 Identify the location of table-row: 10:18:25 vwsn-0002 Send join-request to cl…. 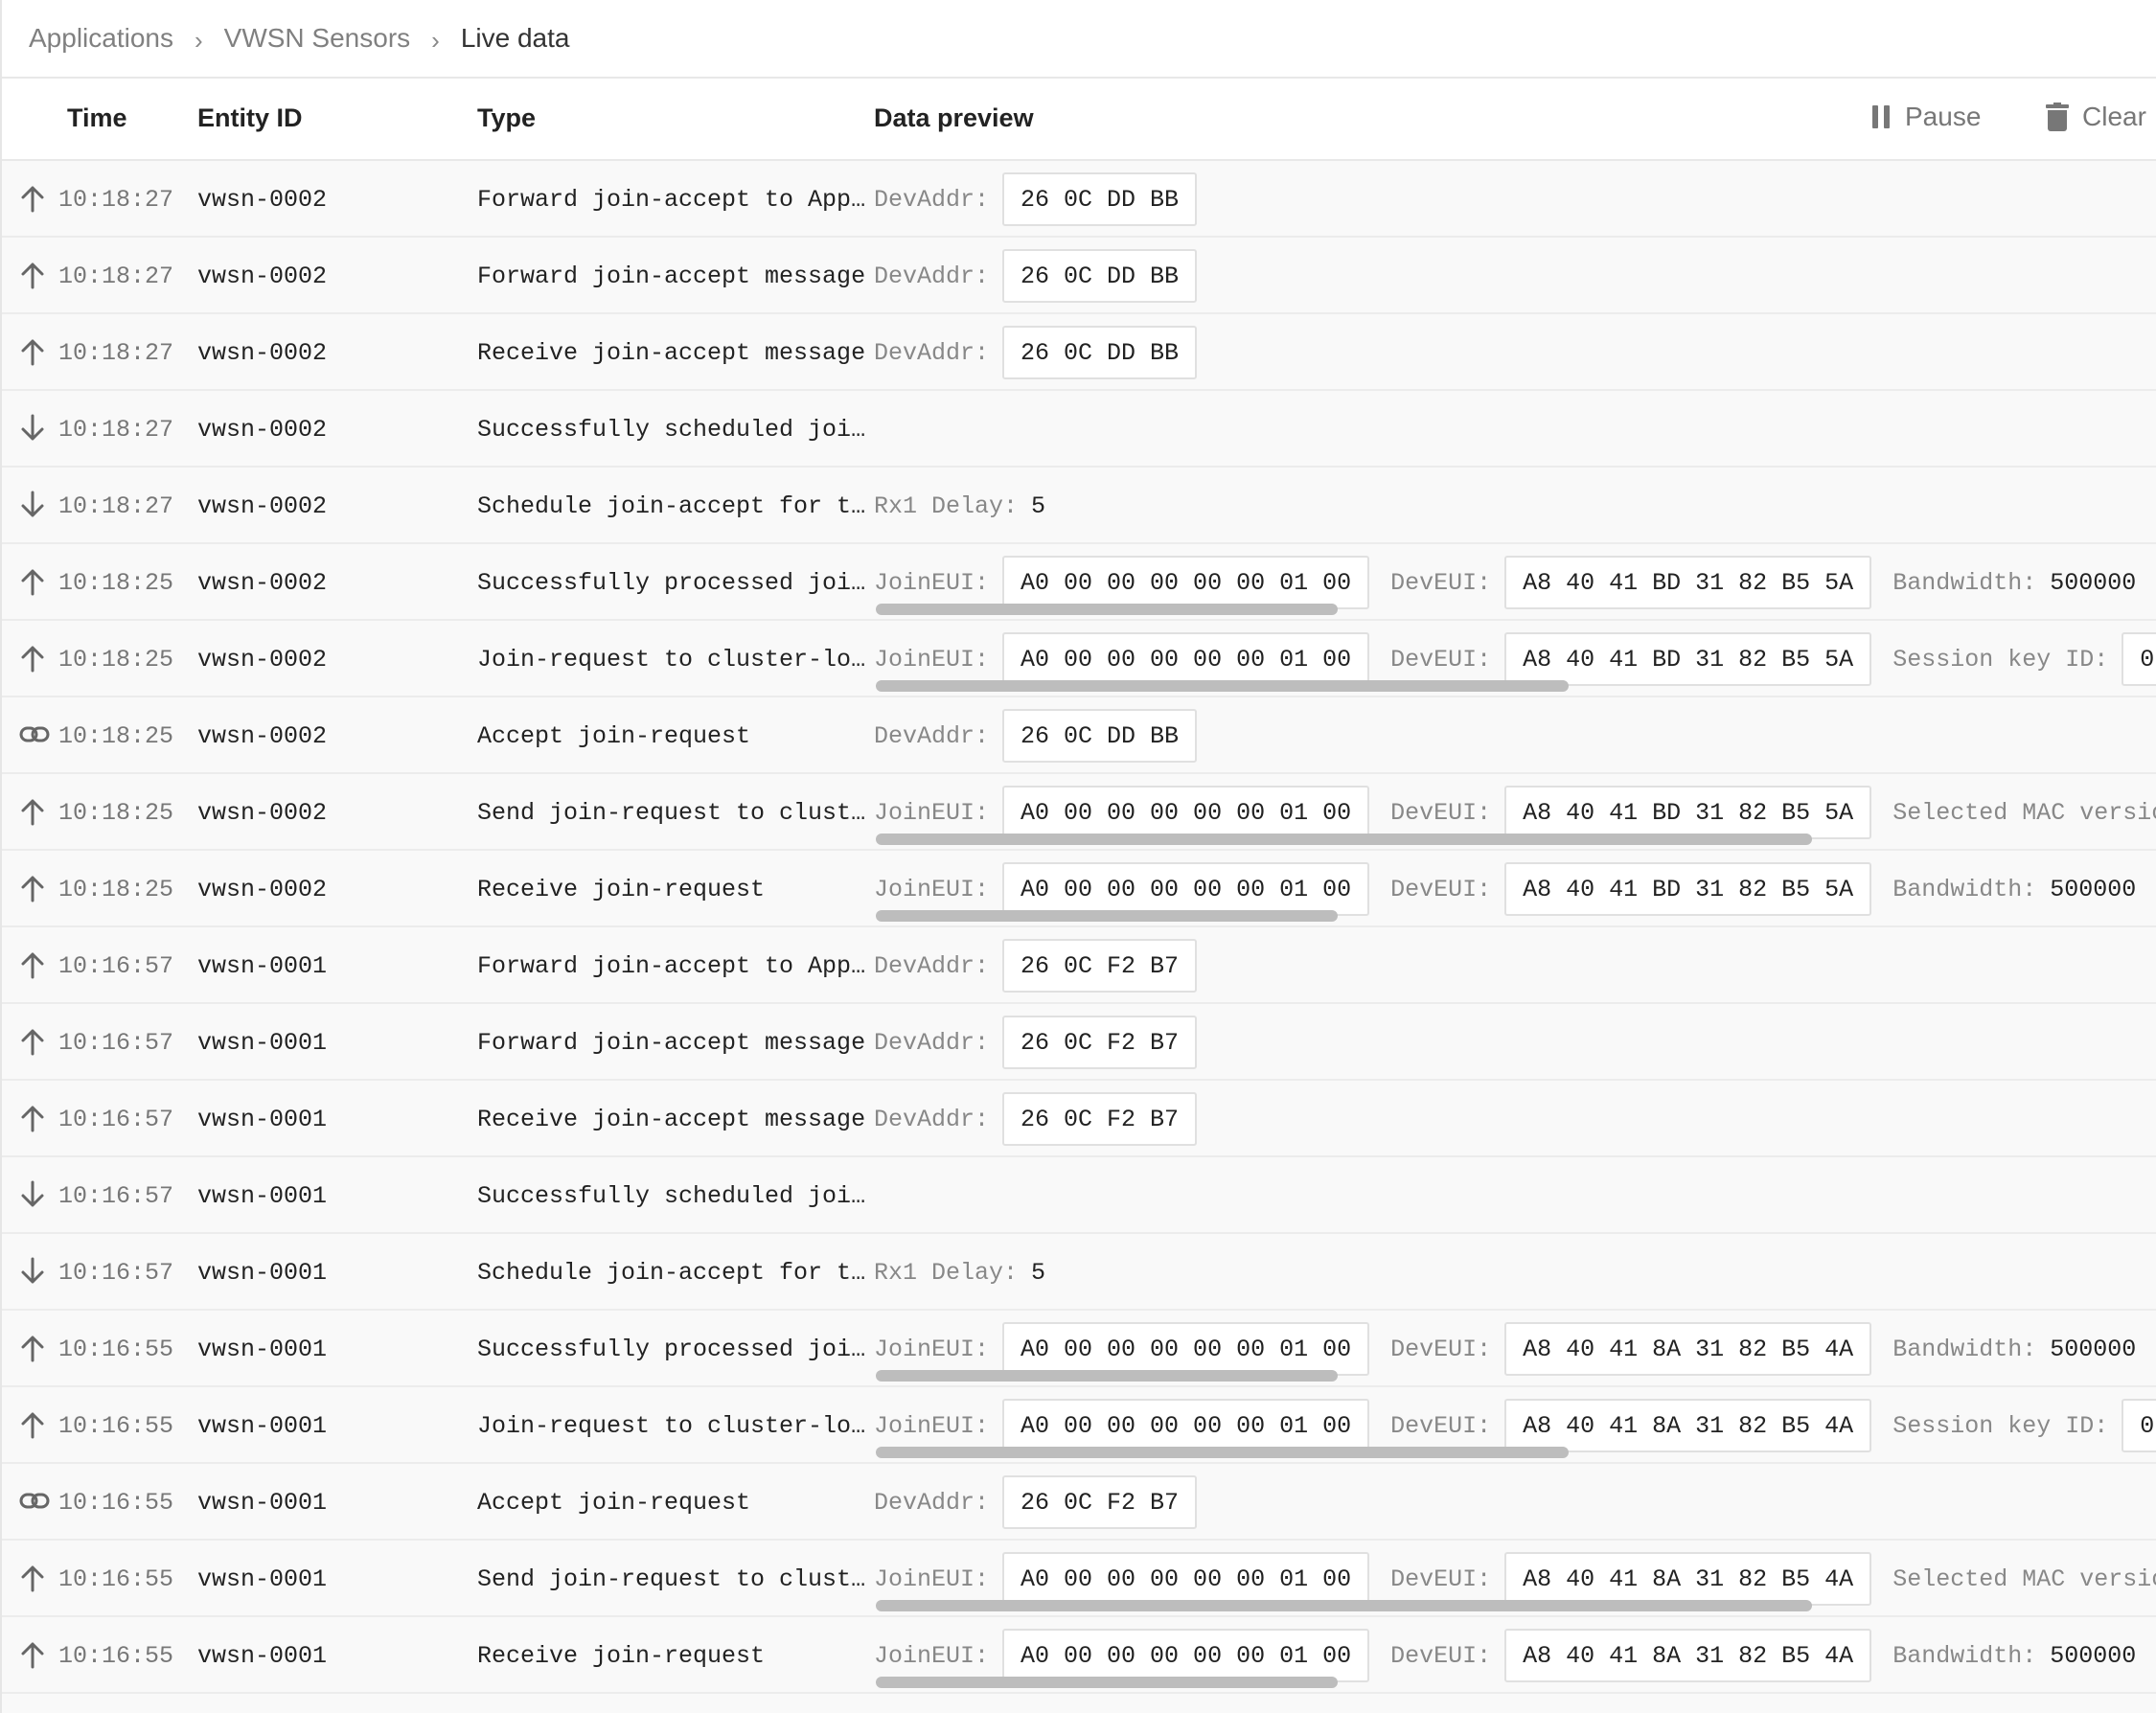
(1079, 813).